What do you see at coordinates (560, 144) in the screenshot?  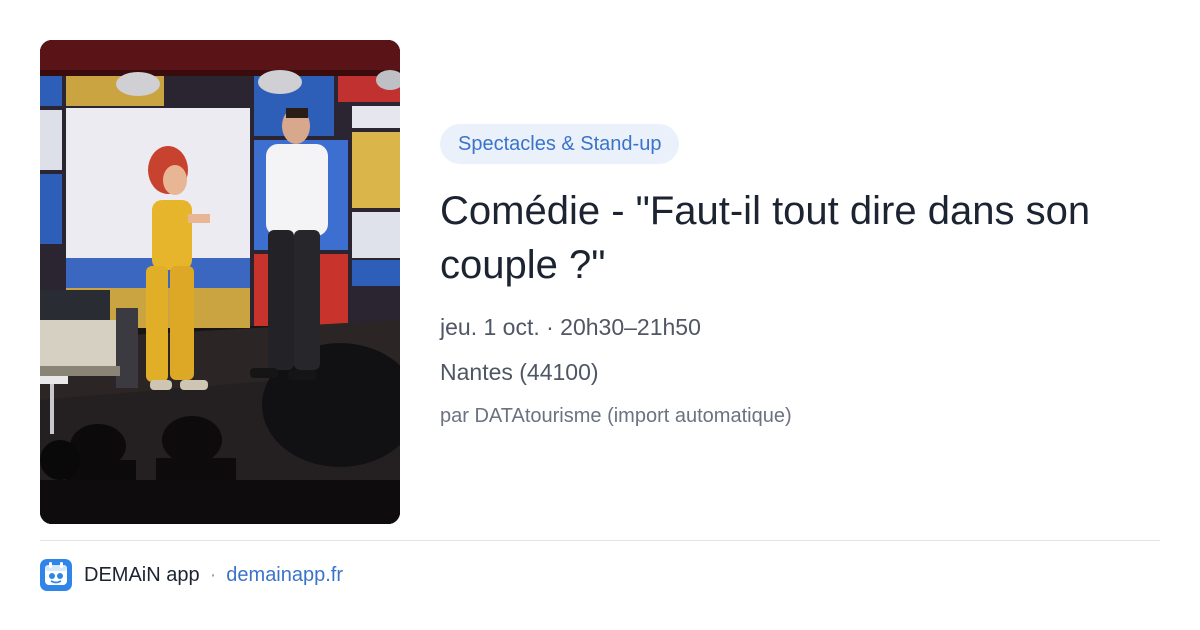 I see `category-badge: Spectacles & Stand-up` at bounding box center [560, 144].